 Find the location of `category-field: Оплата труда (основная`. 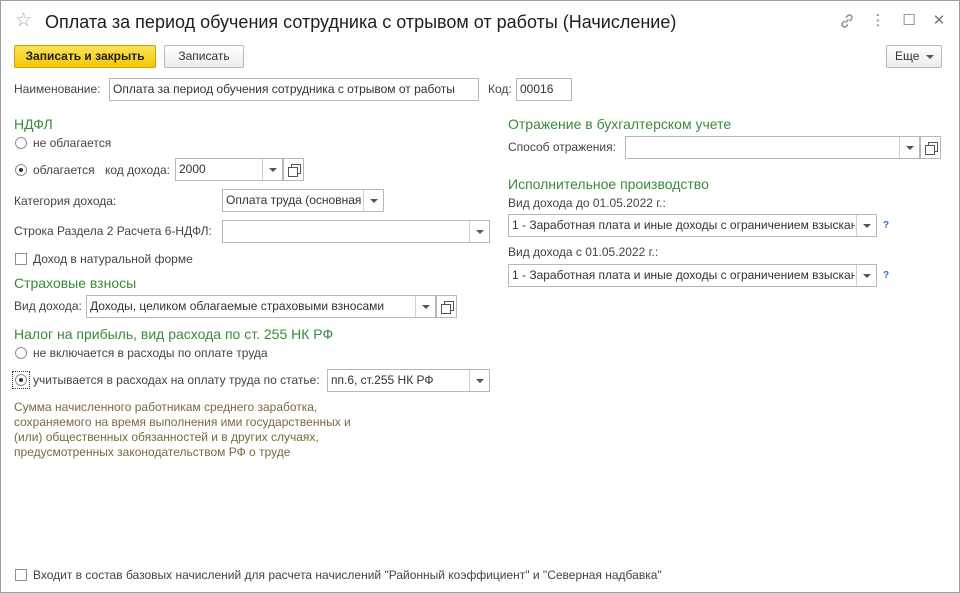

category-field: Оплата труда (основная is located at coordinates (303, 200).